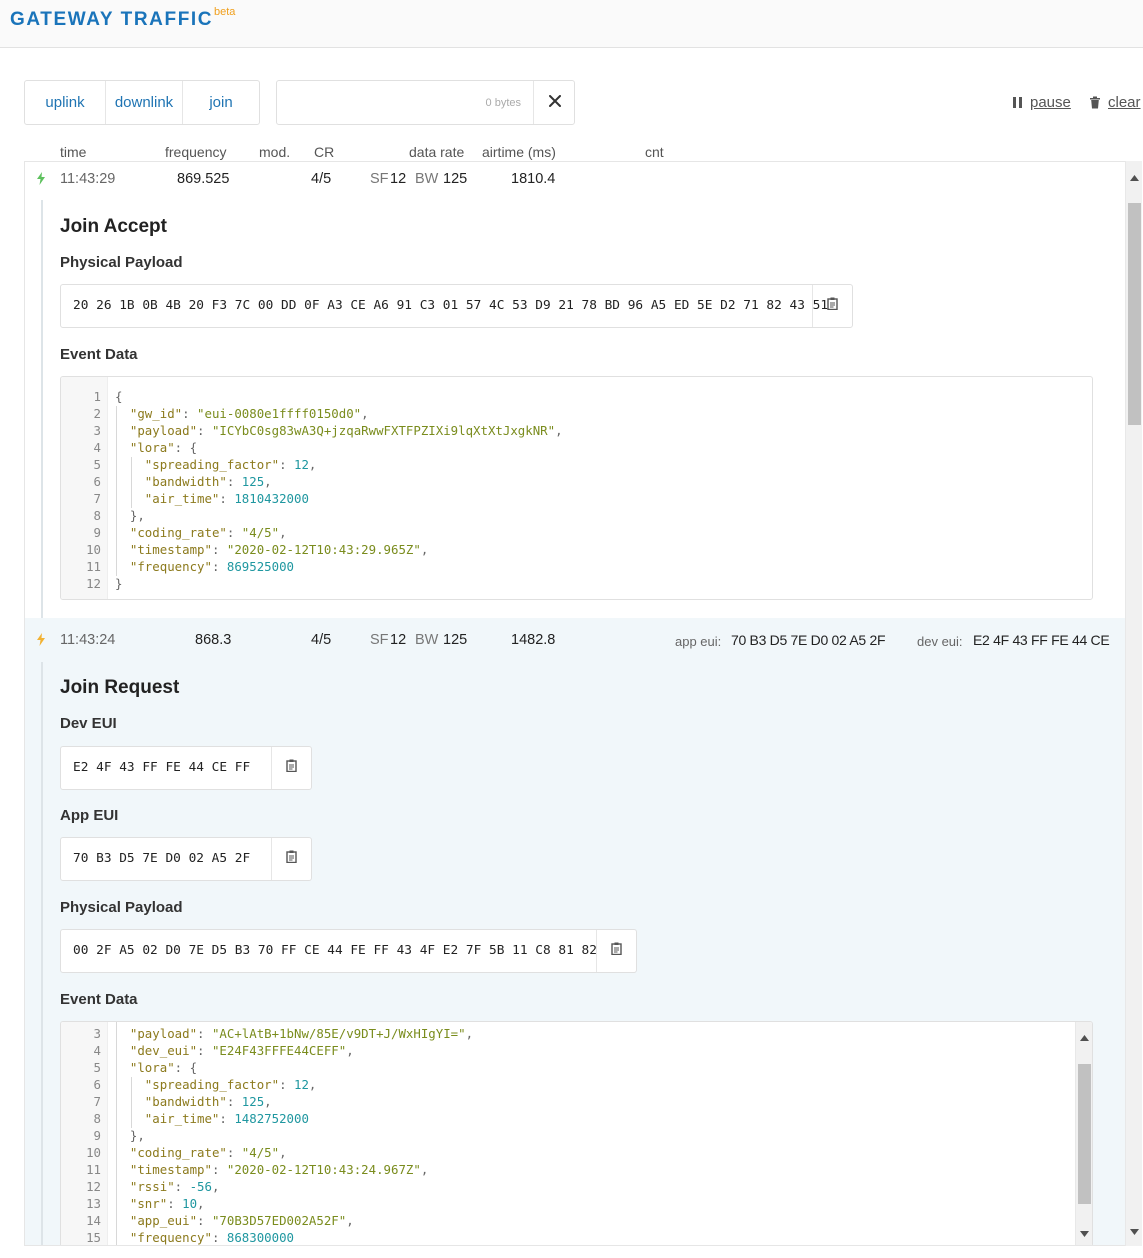 Image resolution: width=1143 pixels, height=1258 pixels. Describe the element at coordinates (398, 640) in the screenshot. I see `packet-sf: 12` at that location.